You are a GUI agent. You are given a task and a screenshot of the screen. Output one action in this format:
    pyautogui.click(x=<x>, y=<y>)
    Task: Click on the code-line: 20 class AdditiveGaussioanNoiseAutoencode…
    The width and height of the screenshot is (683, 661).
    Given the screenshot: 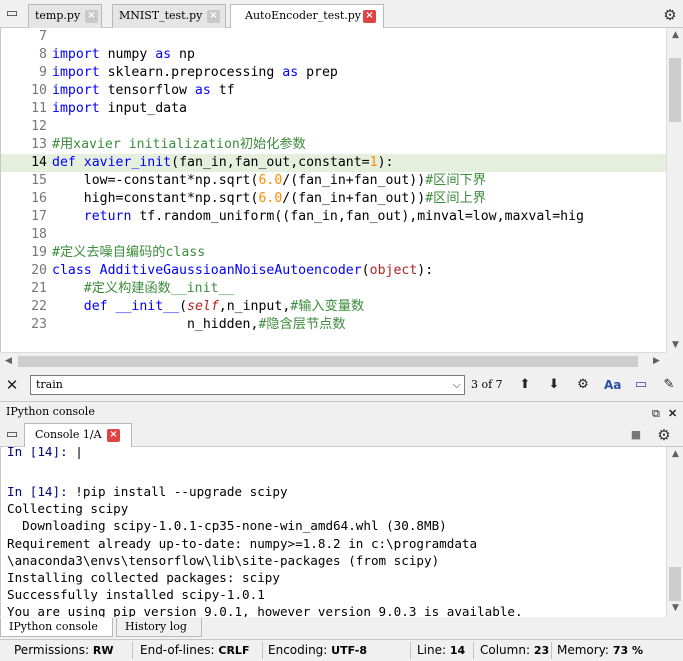 What is the action you would take?
    pyautogui.click(x=333, y=271)
    